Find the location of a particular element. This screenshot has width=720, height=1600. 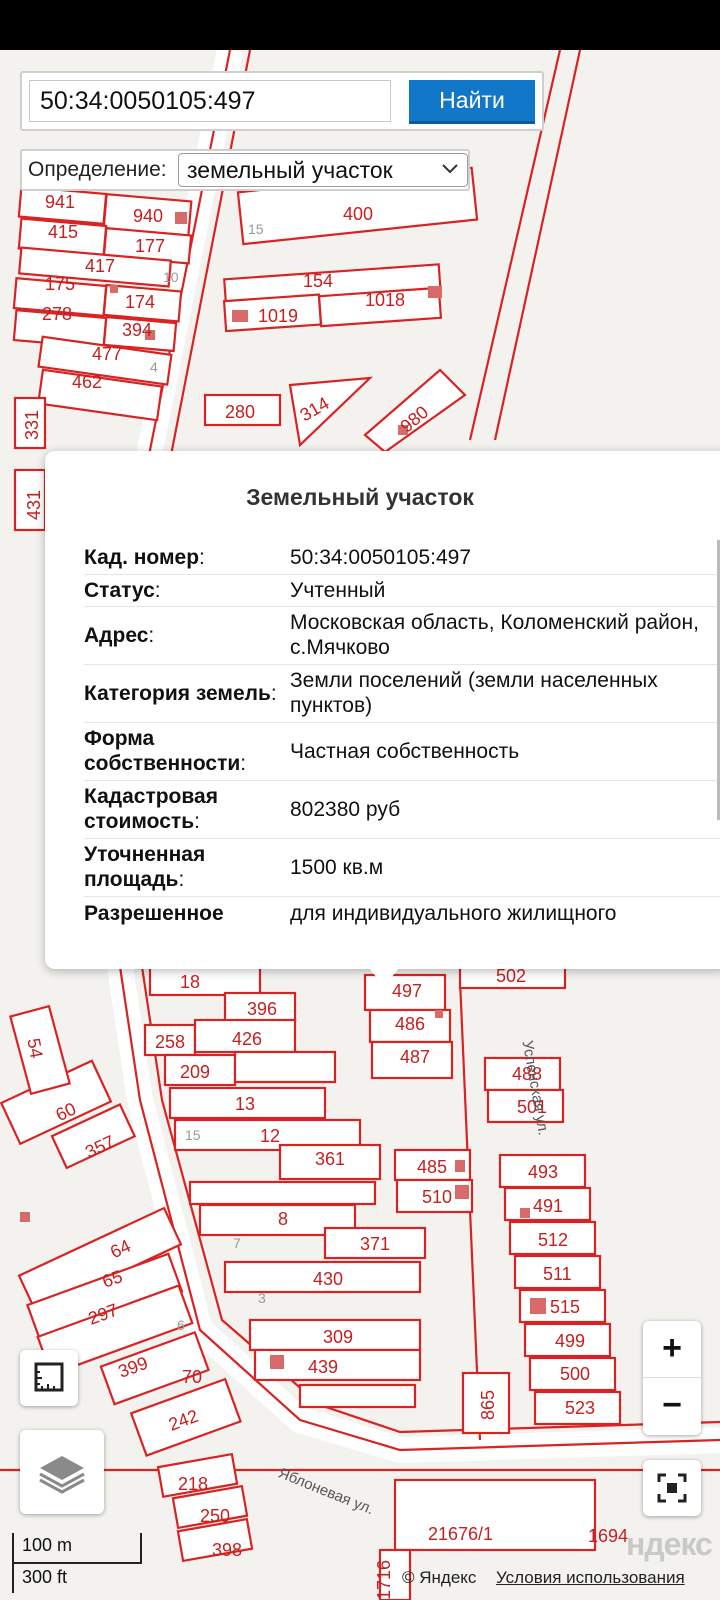

parcel-label: 258 is located at coordinates (170, 1042).